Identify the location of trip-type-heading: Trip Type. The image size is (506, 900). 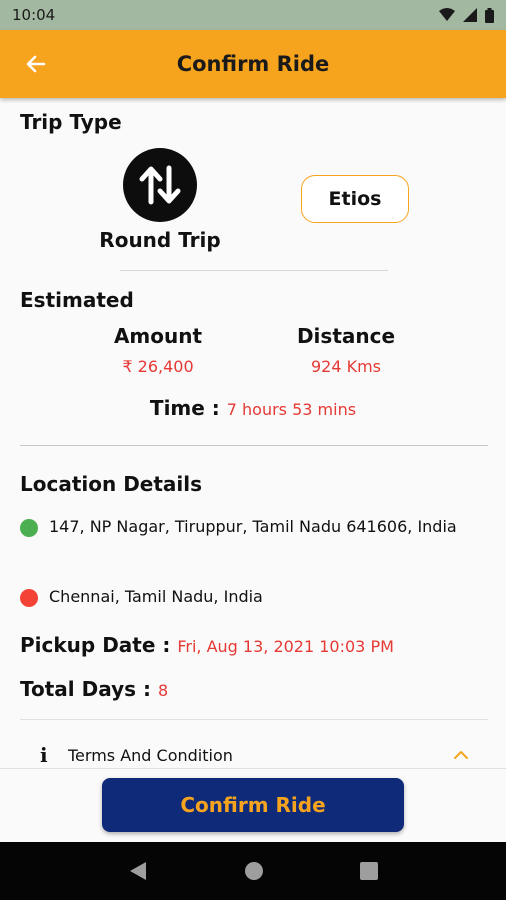
(71, 122).